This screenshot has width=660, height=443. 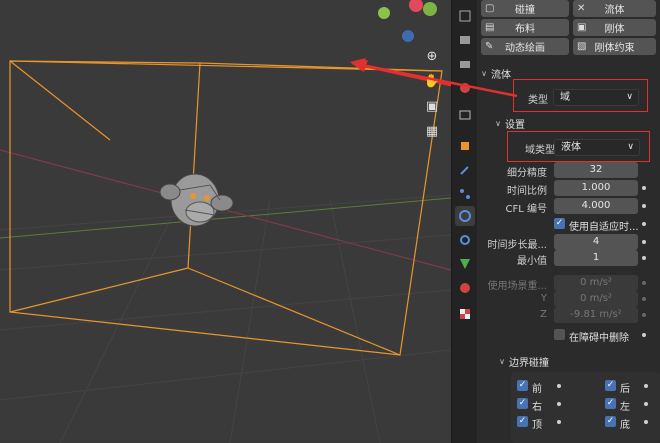 I want to click on gravity-x-row: 使用场景重... 0 m/s², so click(x=568, y=283).